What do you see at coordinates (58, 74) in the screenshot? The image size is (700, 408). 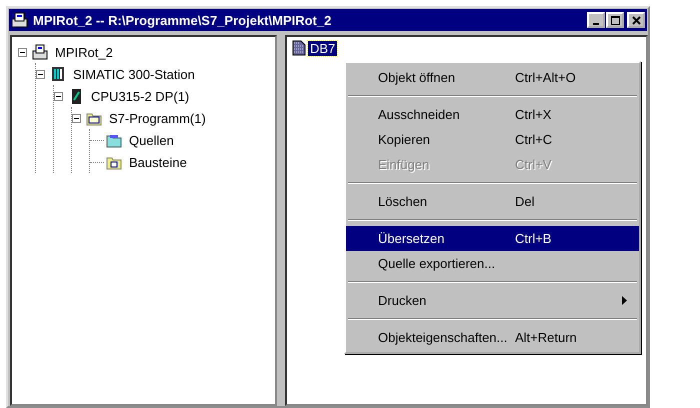 I see `station-icon` at bounding box center [58, 74].